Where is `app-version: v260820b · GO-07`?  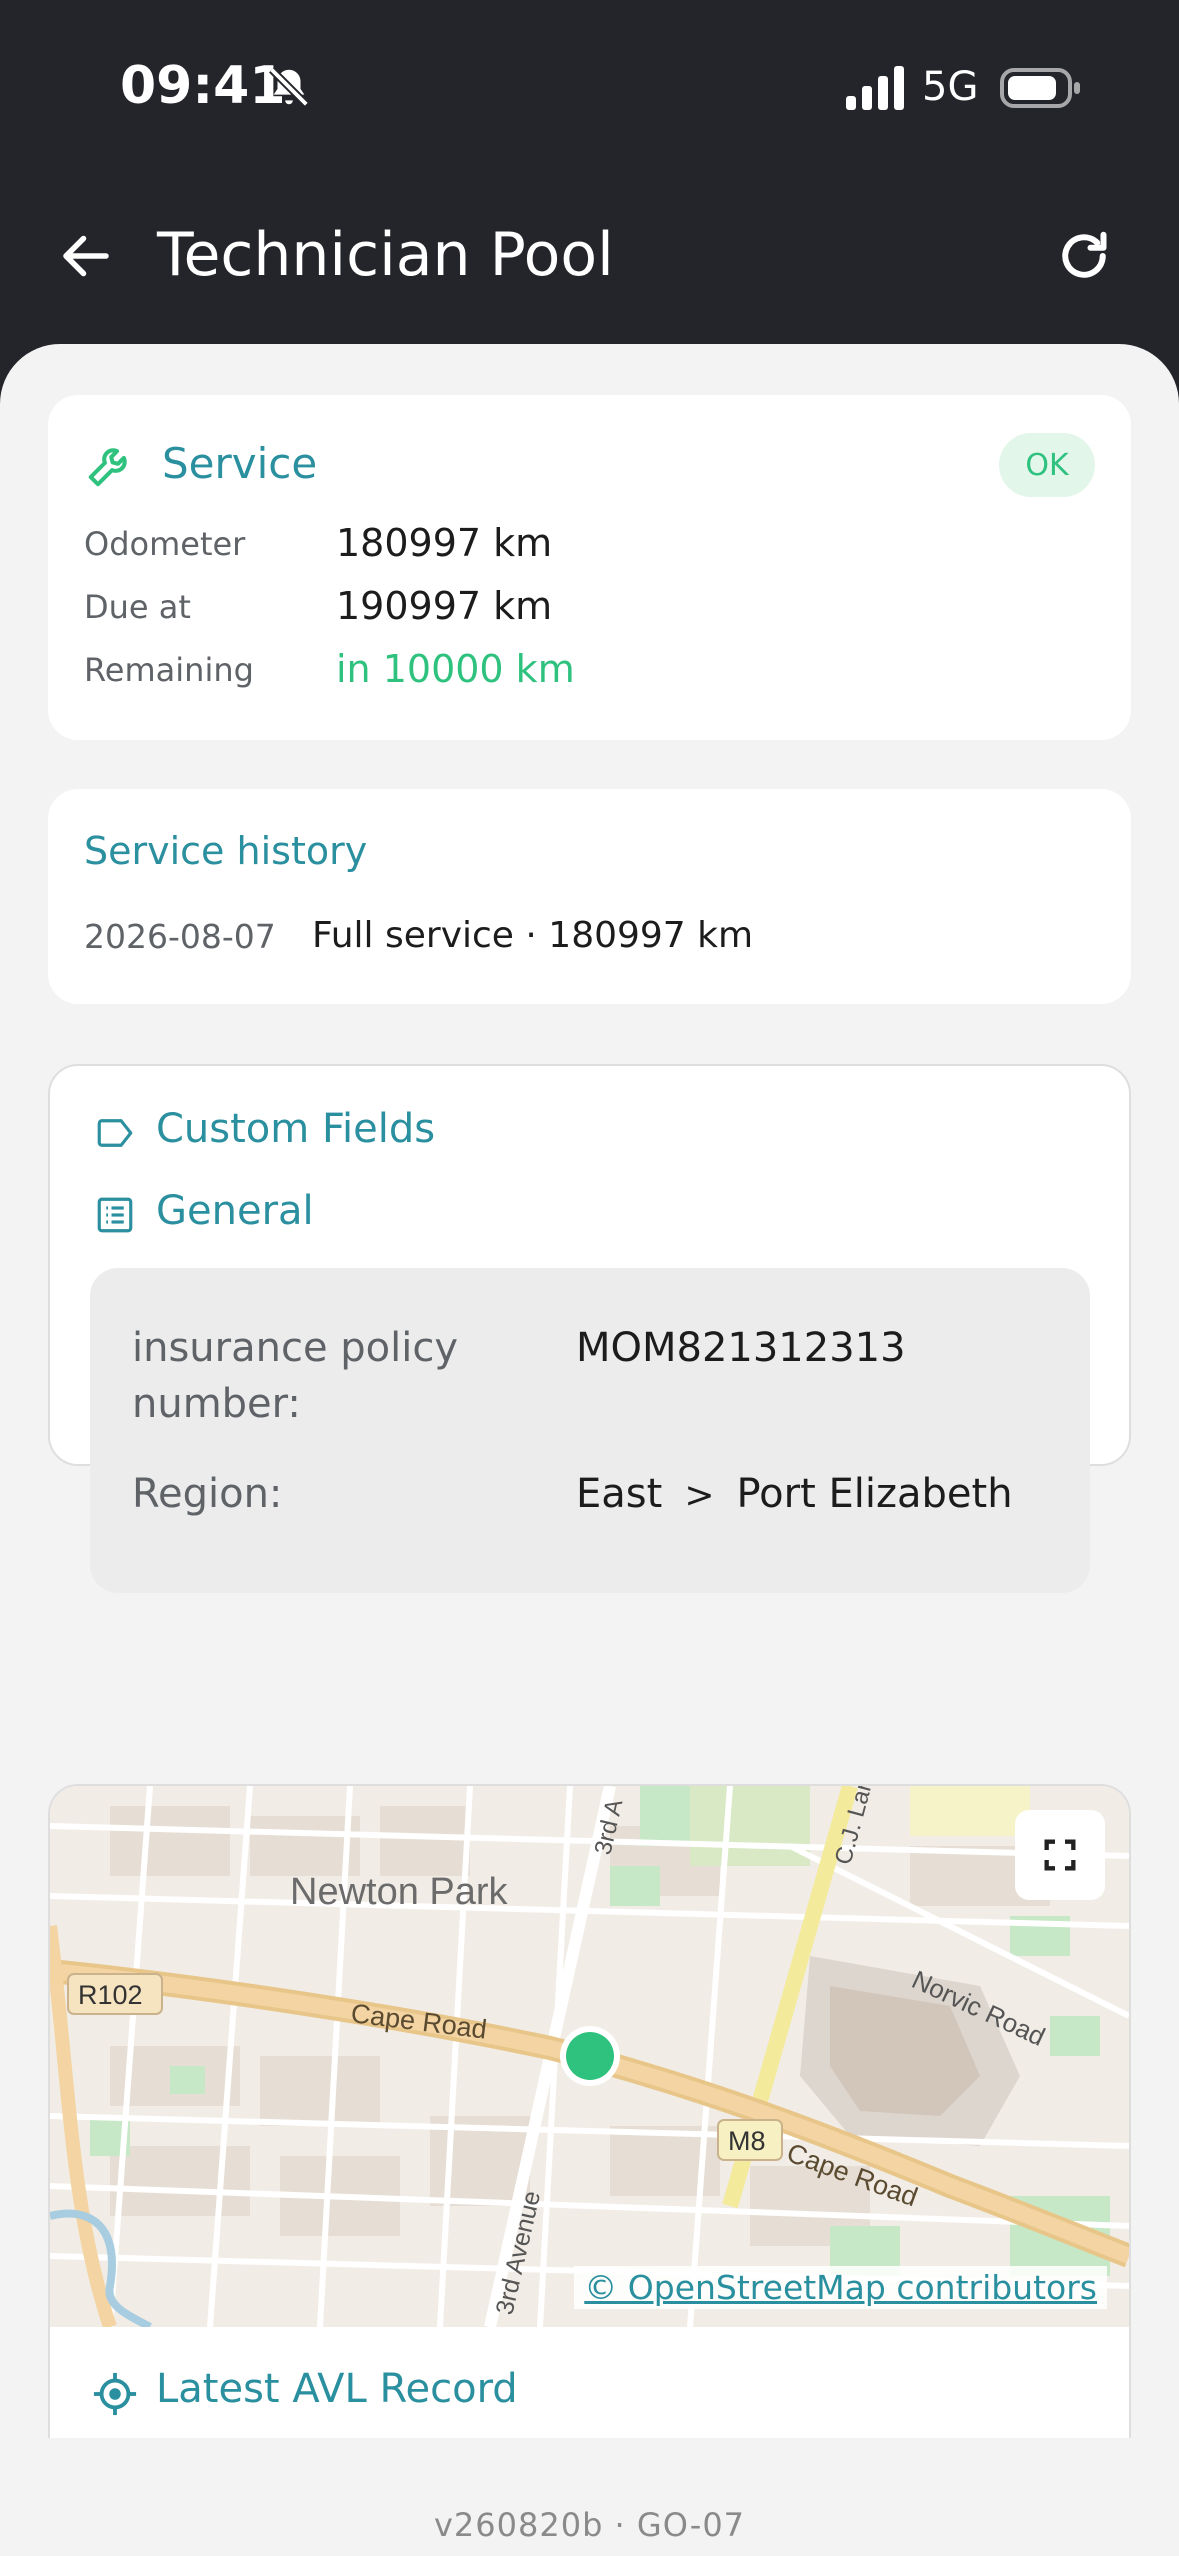
app-version: v260820b · GO-07 is located at coordinates (589, 2525).